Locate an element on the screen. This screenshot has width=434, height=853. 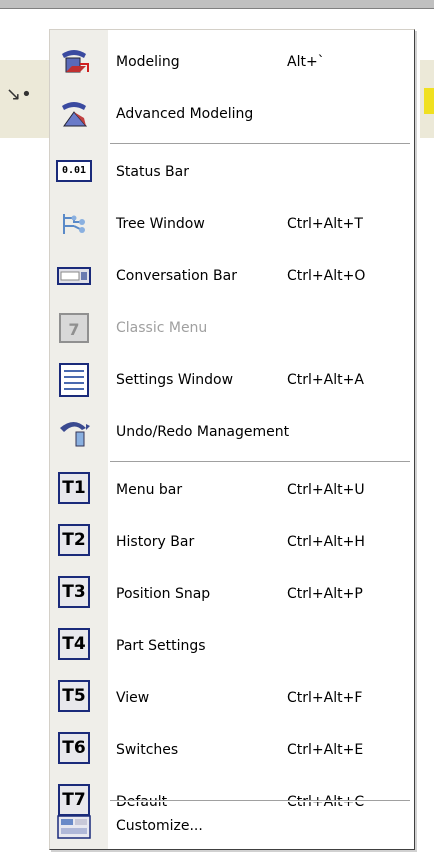
toolbar-t3-icon: T3 is located at coordinates (74, 592).